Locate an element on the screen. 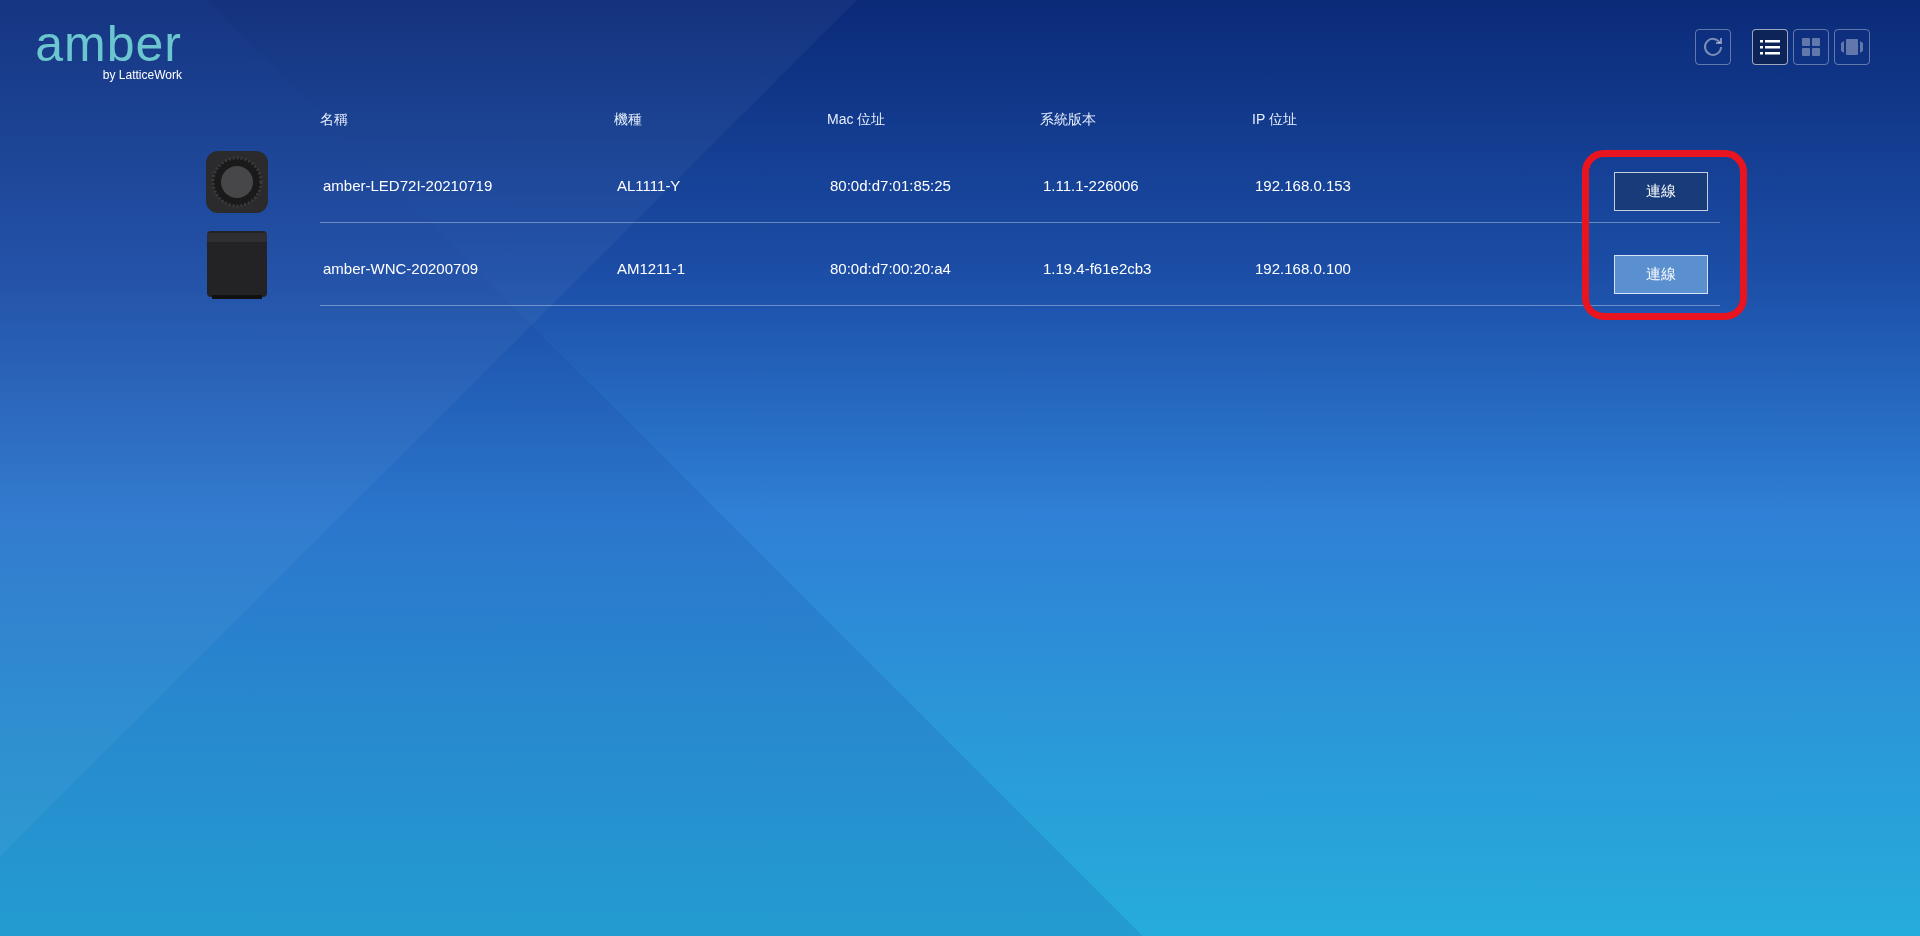 The height and width of the screenshot is (936, 1920). table-cell-text: 80:0d:d7:01:85:25 is located at coordinates (890, 184).